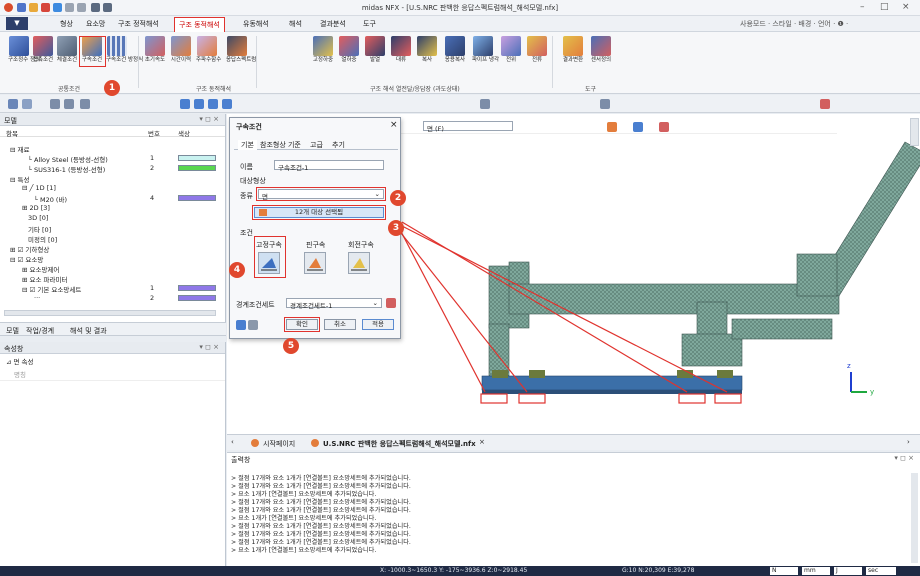 The image size is (920, 576). Describe the element at coordinates (427, 50) in the screenshot. I see `radiation-button: 복사` at that location.